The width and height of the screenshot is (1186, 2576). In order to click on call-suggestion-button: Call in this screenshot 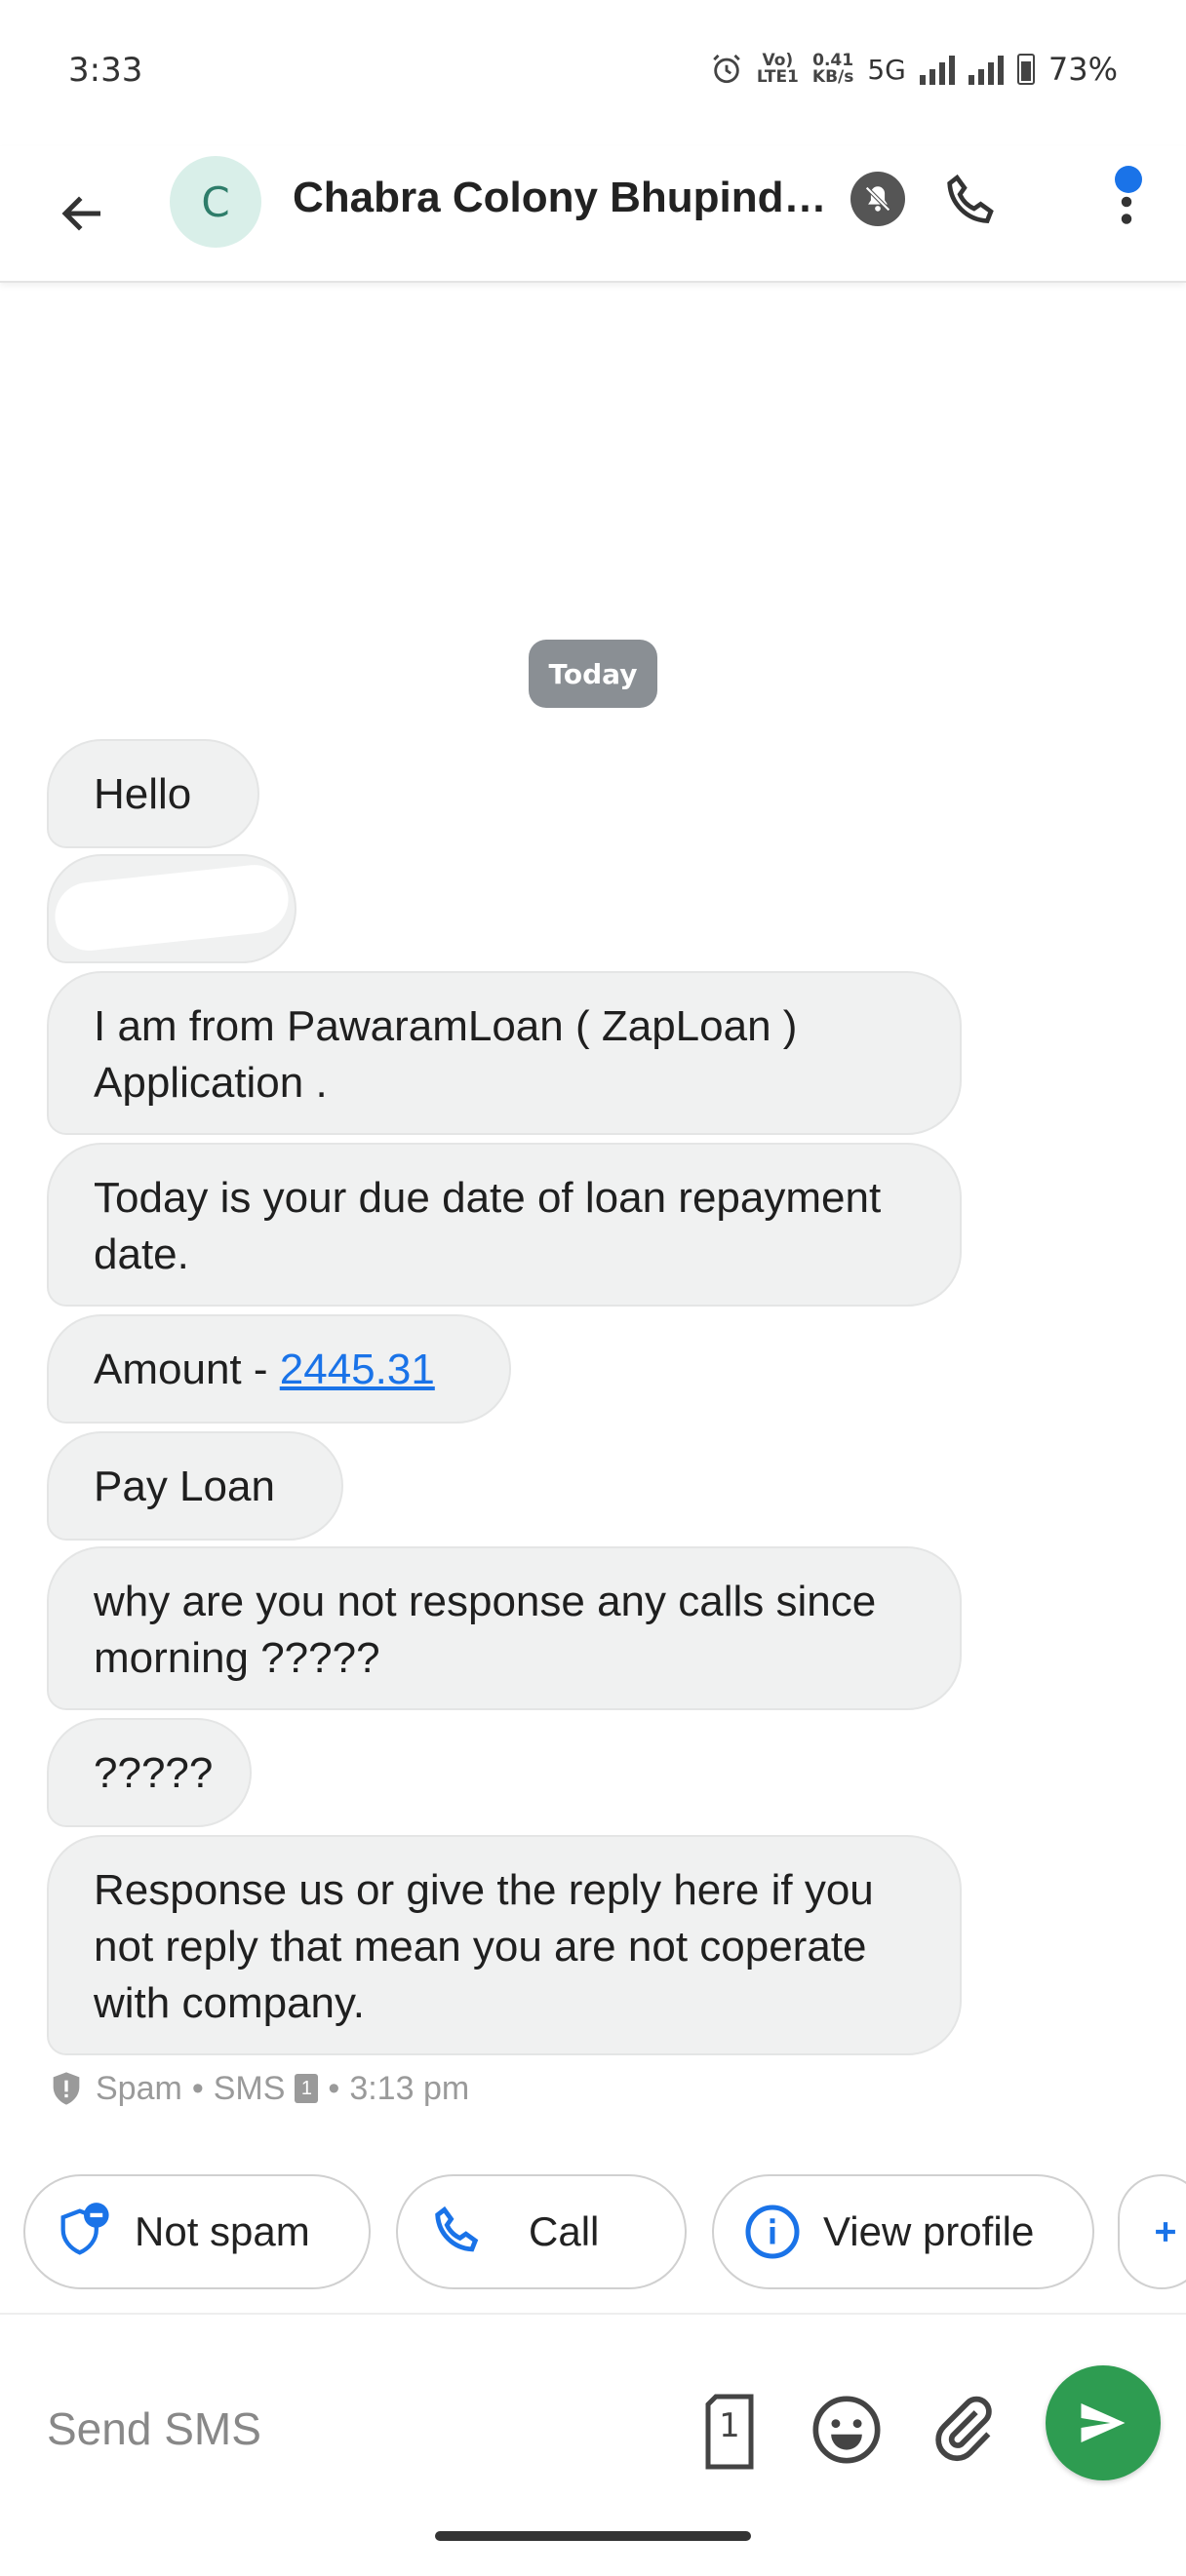, I will do `click(541, 2231)`.